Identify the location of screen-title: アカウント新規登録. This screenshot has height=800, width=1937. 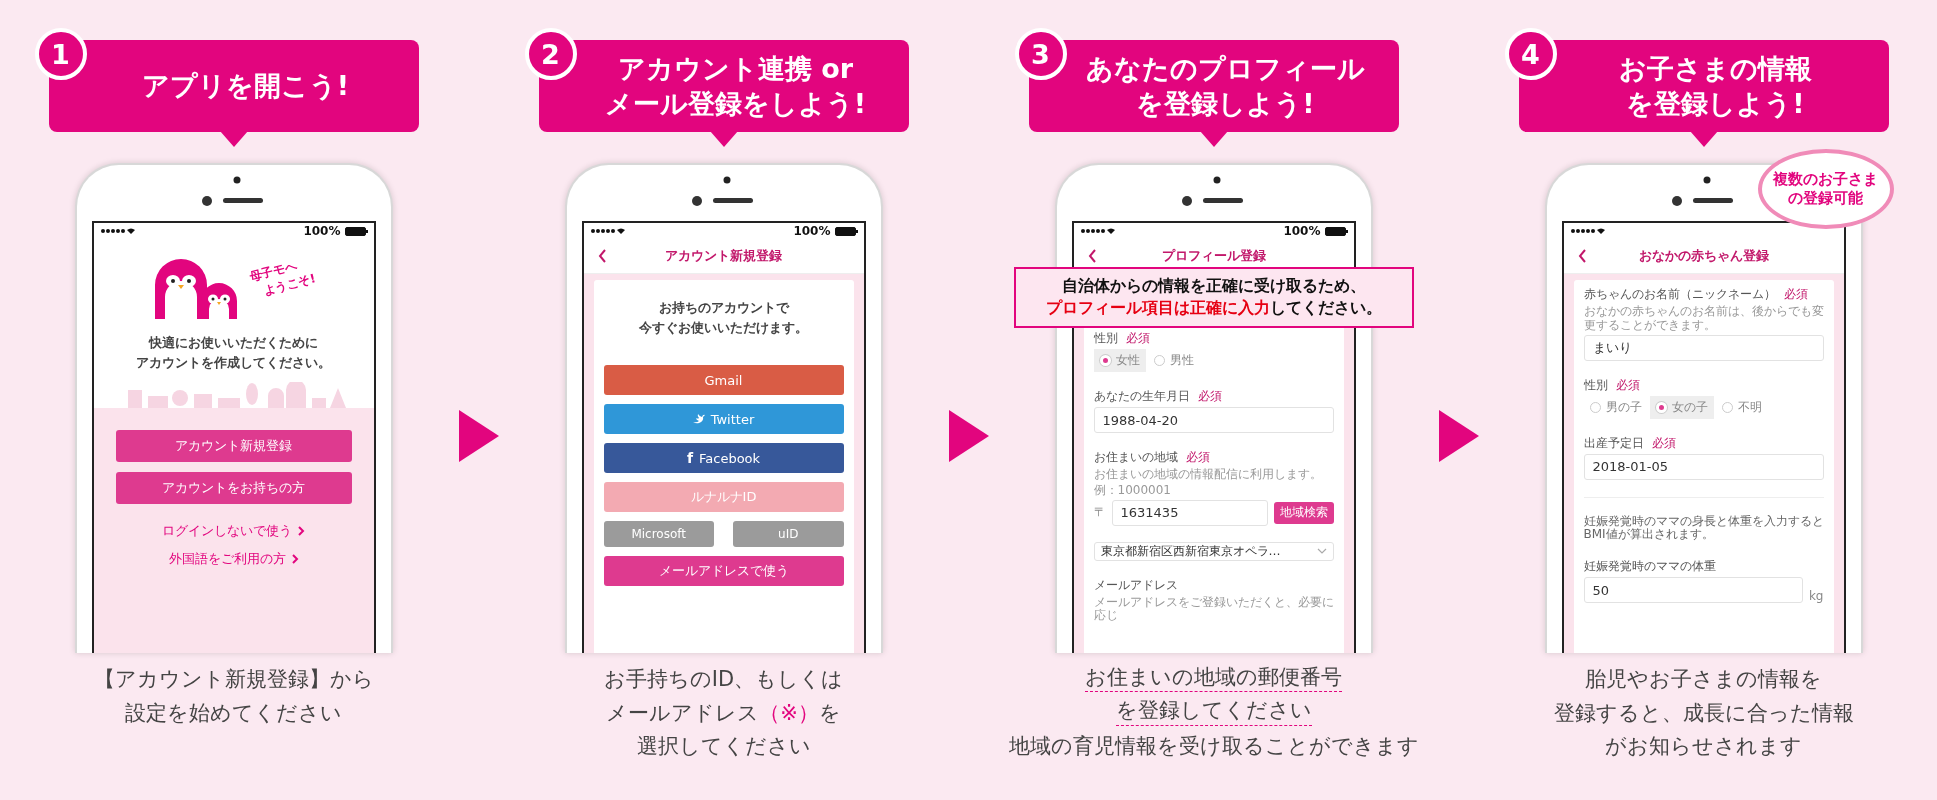
(723, 256).